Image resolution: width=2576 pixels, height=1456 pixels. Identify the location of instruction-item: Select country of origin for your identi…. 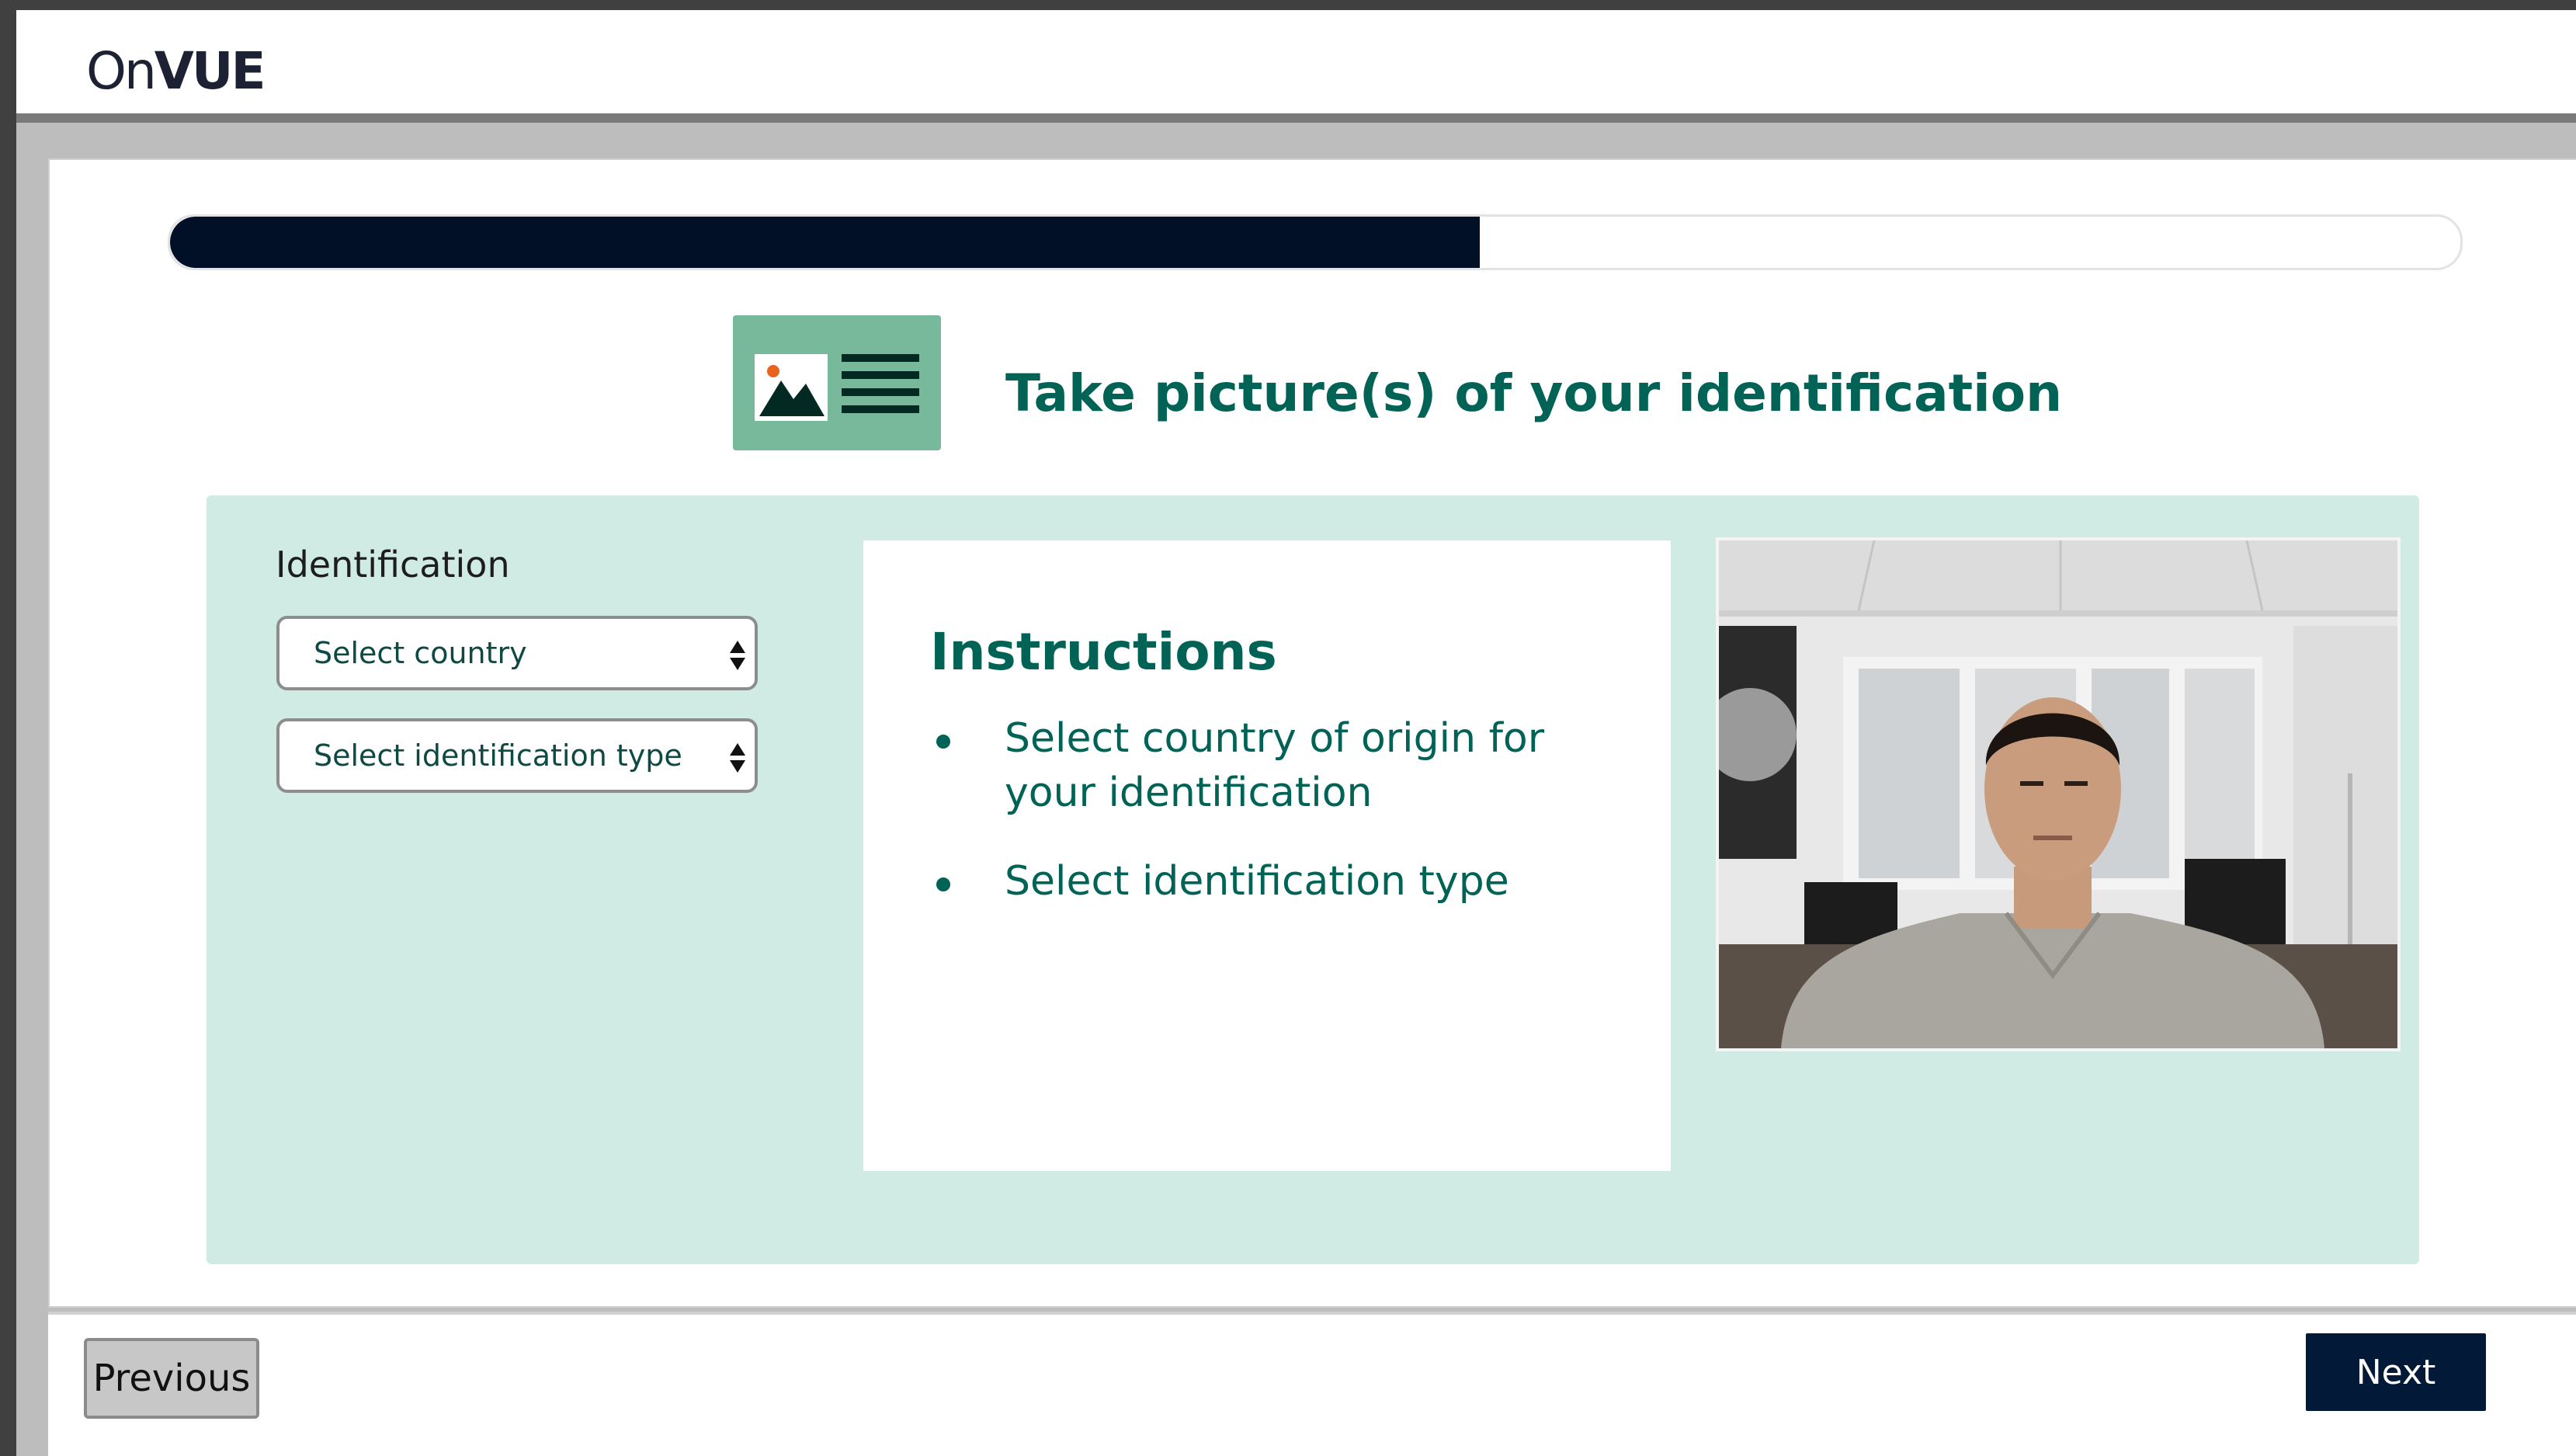
(1279, 765).